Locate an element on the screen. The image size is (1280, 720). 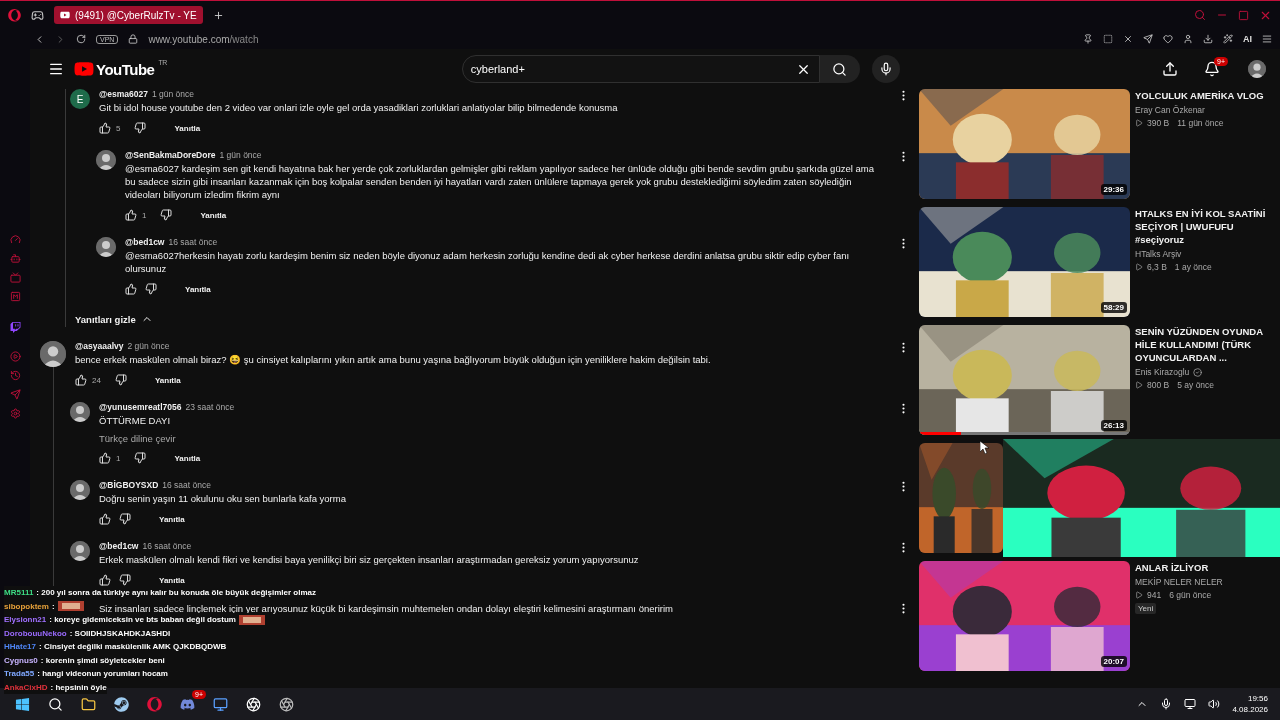
search-field: cyberland+ is located at coordinates (640, 69).